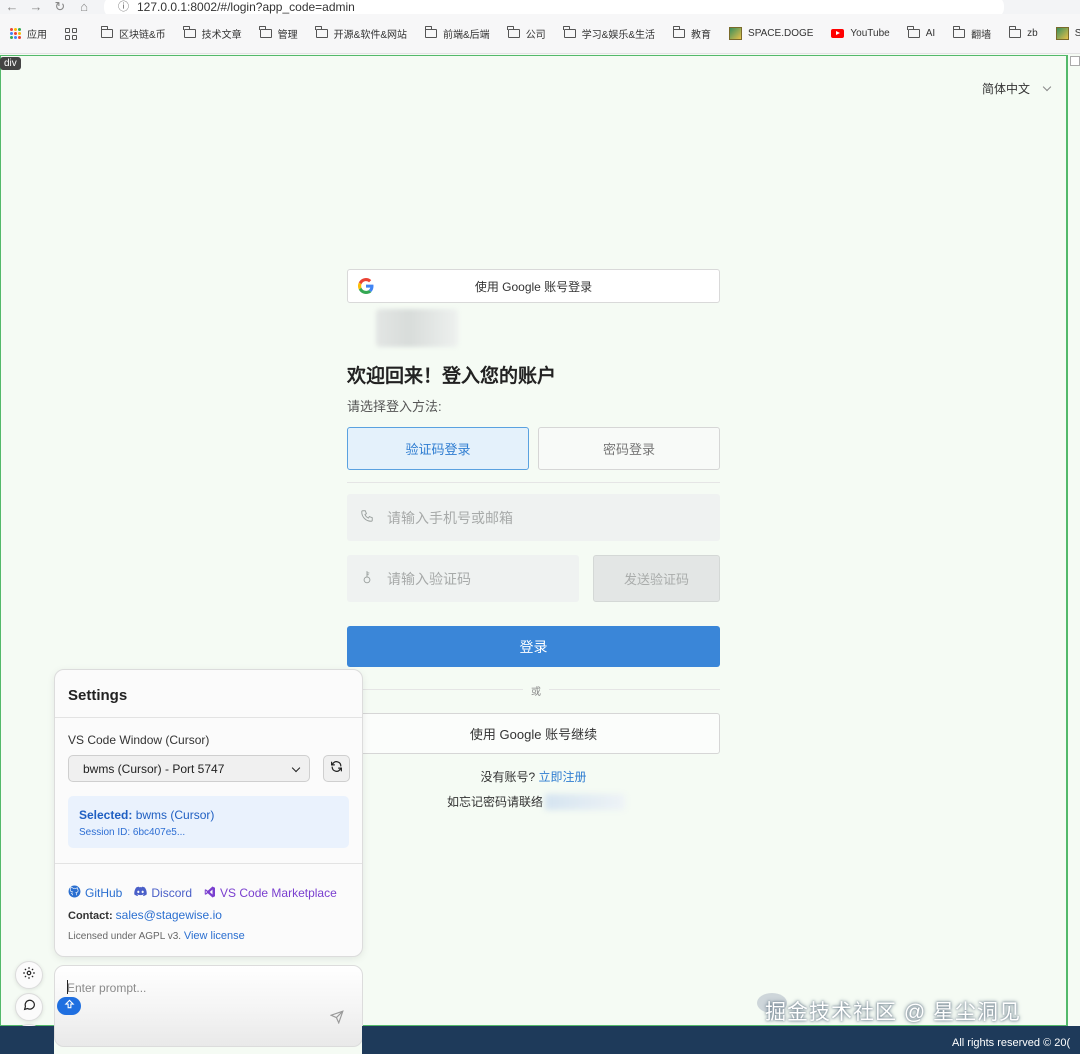 The image size is (1080, 1054). I want to click on send-icon, so click(336, 1019).